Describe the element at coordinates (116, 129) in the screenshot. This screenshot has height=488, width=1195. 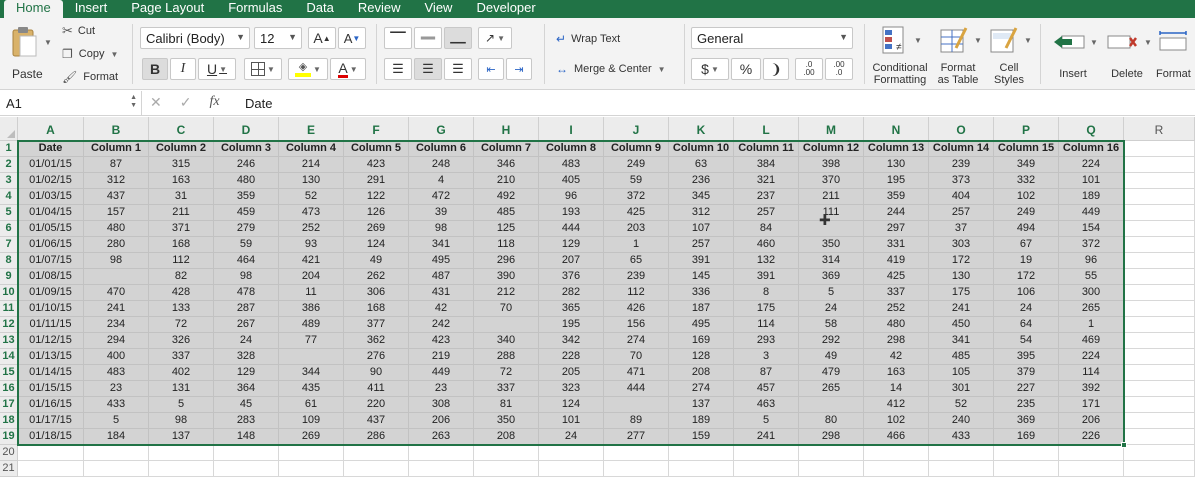
I see `column-header-b: B` at that location.